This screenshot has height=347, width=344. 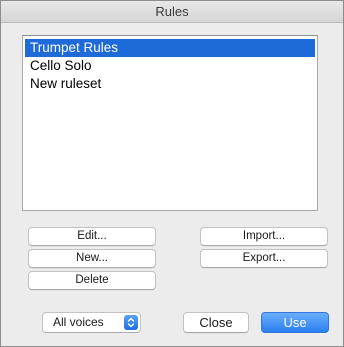 What do you see at coordinates (295, 322) in the screenshot?
I see `use-button: Use` at bounding box center [295, 322].